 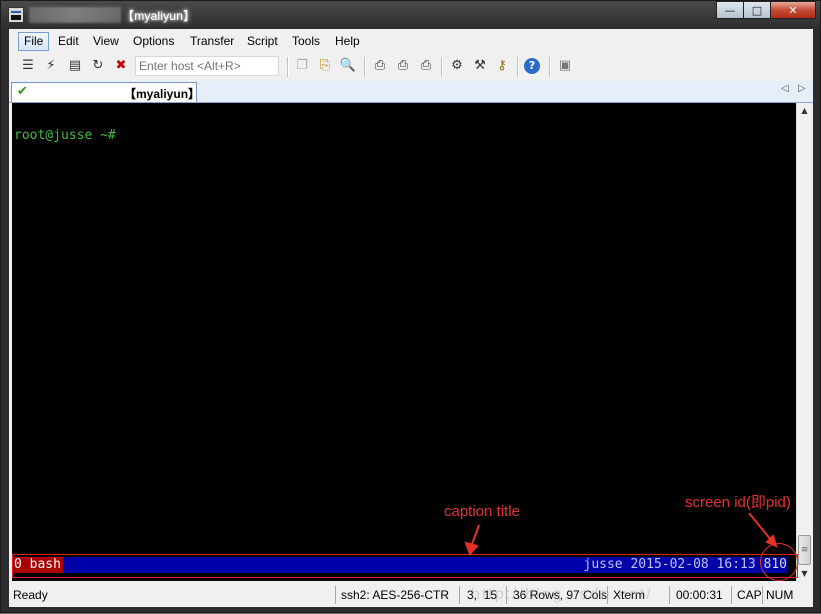 What do you see at coordinates (738, 502) in the screenshot?
I see `annotation-screen-id: screen id(即pid)` at bounding box center [738, 502].